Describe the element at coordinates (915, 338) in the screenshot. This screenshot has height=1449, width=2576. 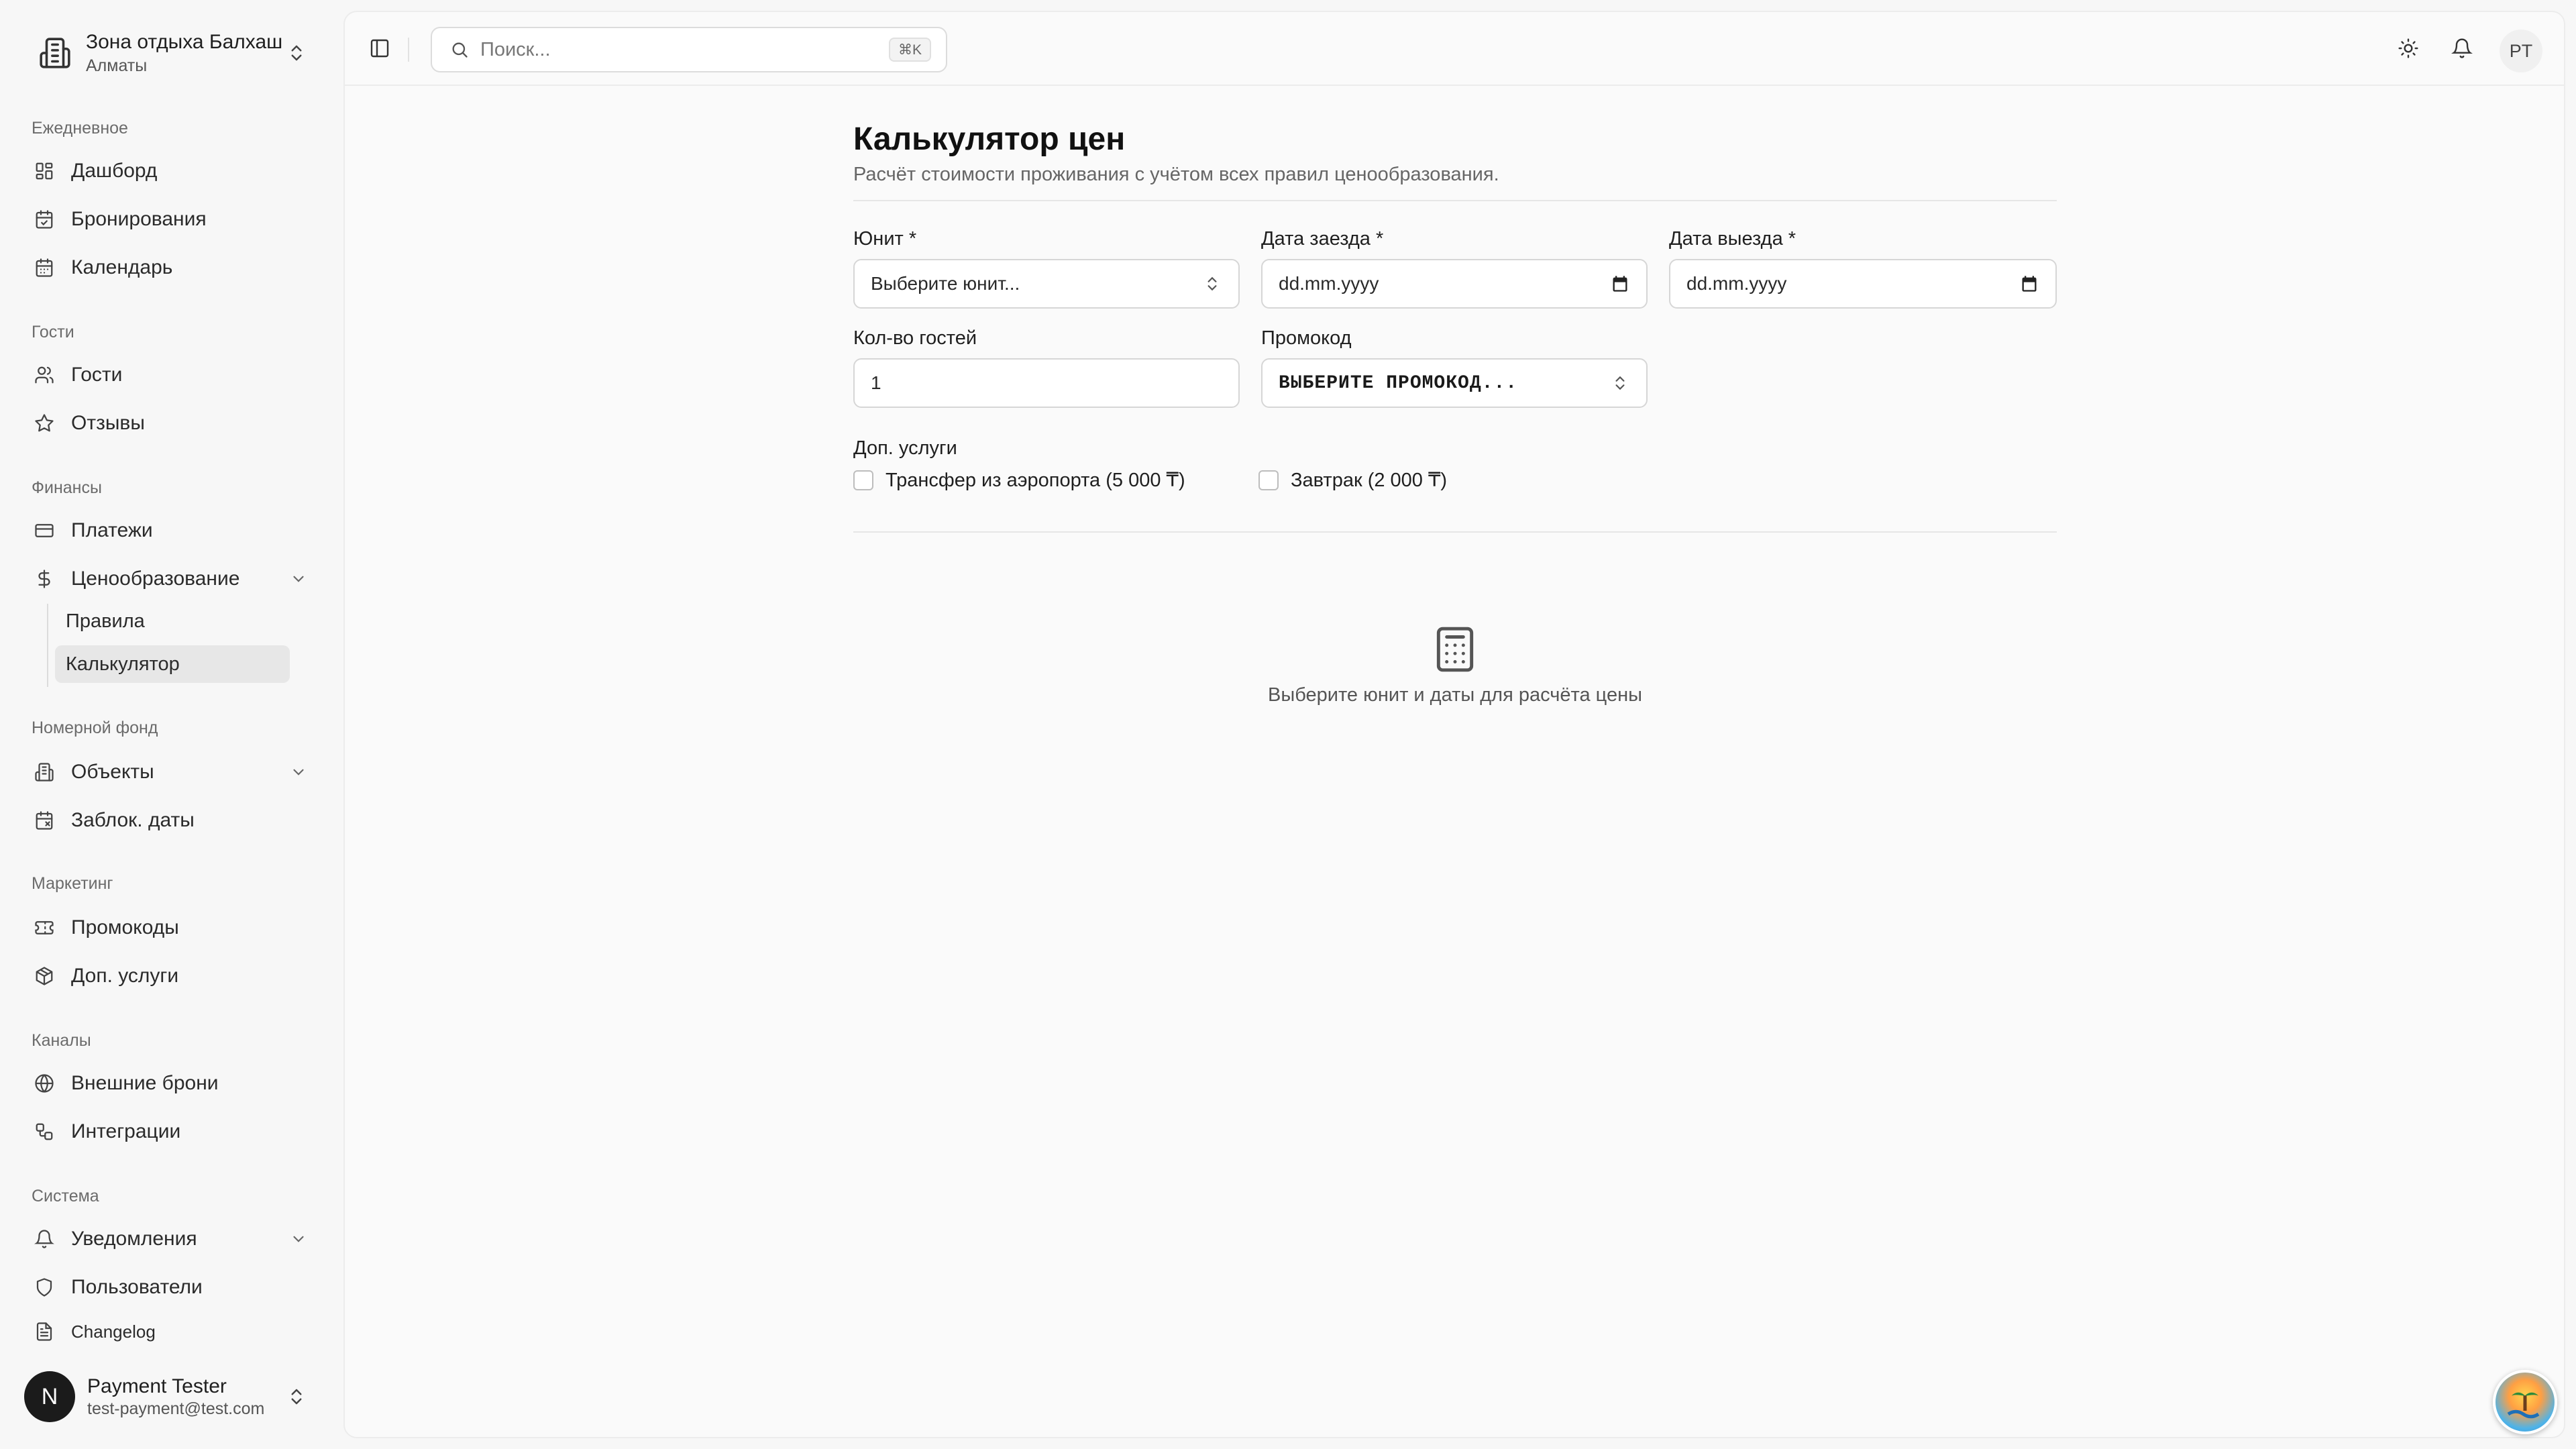
I see `guests-label: Кол-во гостей` at that location.